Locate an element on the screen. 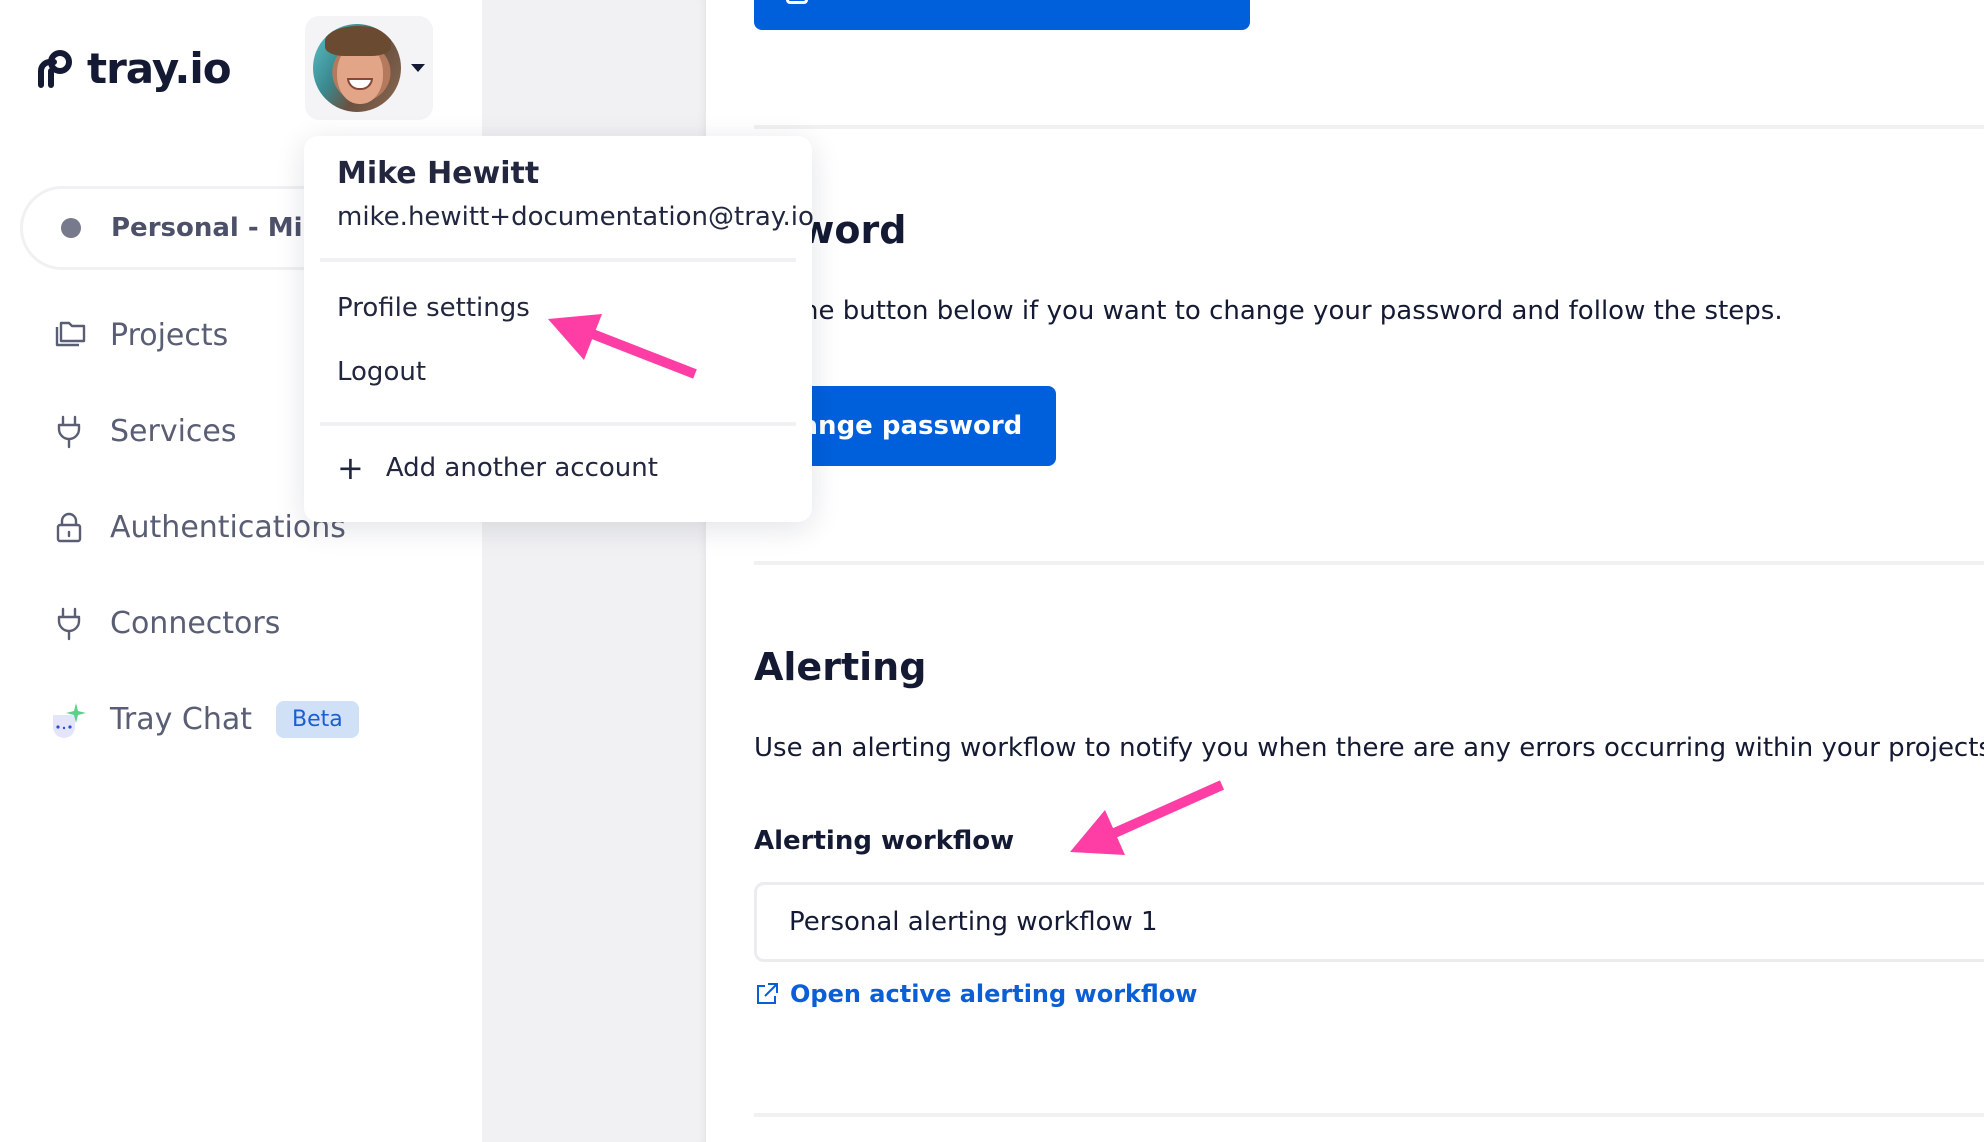  sidebar-item-projects: Projects is located at coordinates (138, 335).